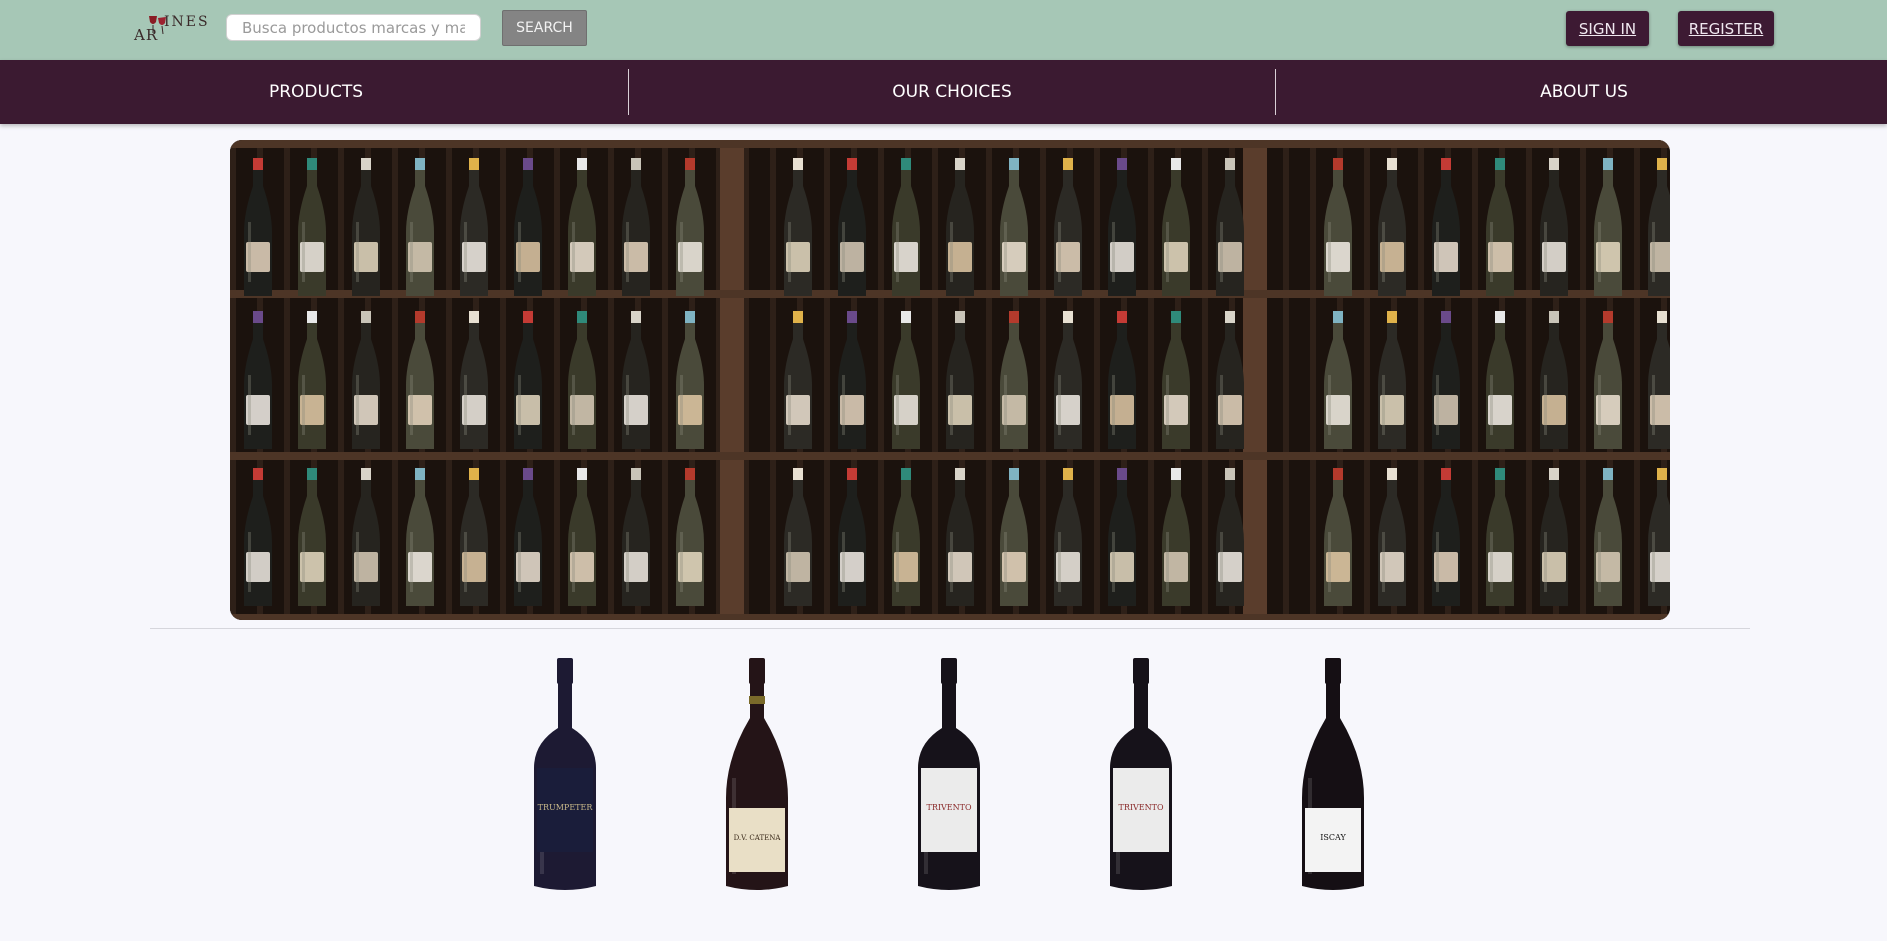 The height and width of the screenshot is (941, 1887). What do you see at coordinates (316, 92) in the screenshot?
I see `nav-item-products: PRODUCTS` at bounding box center [316, 92].